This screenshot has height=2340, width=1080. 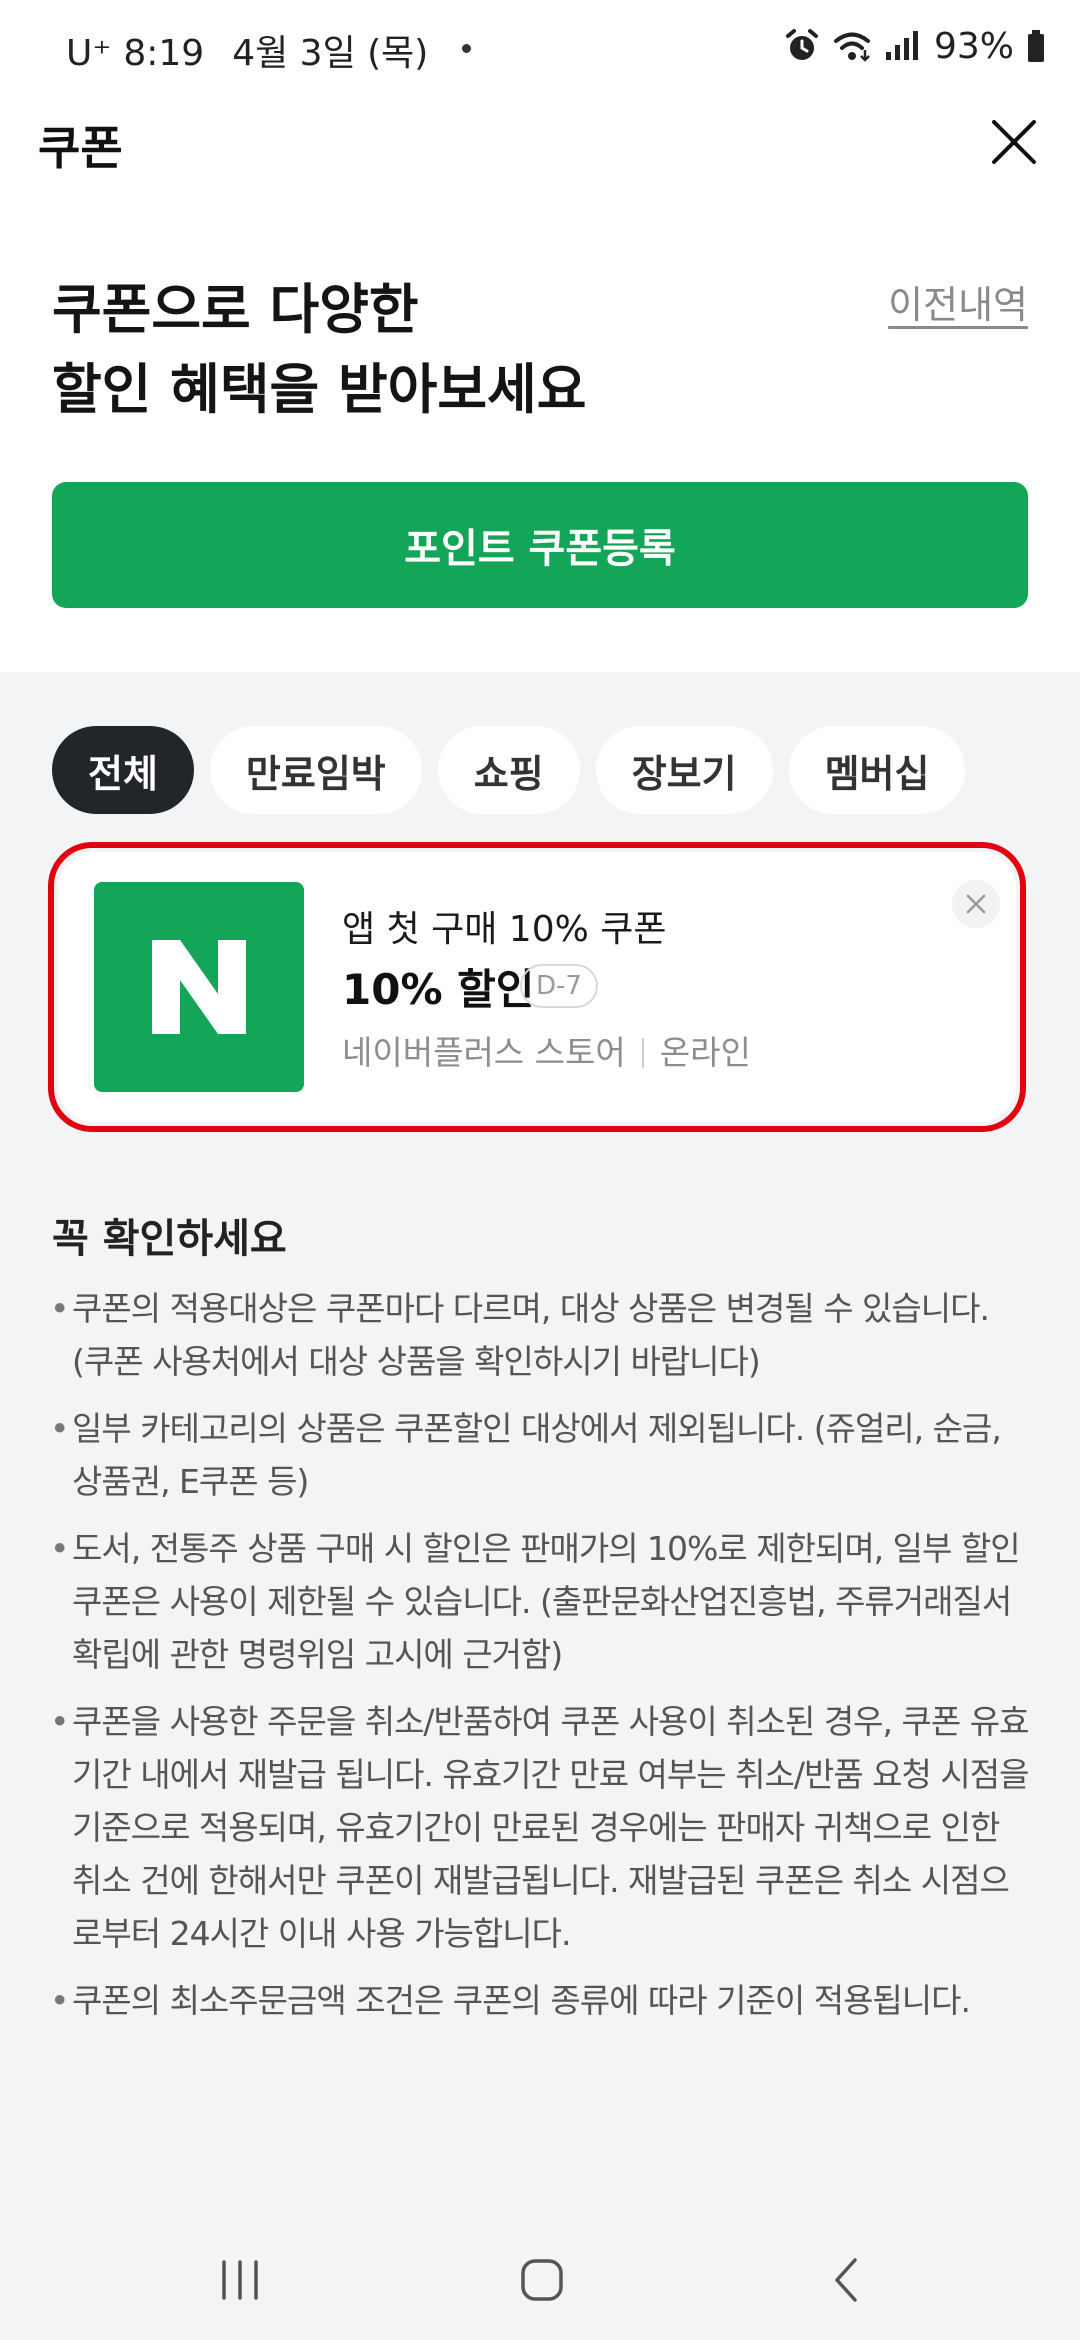 What do you see at coordinates (319, 389) in the screenshot?
I see `hero-title-line2: 할인 혜택을 받아보세요` at bounding box center [319, 389].